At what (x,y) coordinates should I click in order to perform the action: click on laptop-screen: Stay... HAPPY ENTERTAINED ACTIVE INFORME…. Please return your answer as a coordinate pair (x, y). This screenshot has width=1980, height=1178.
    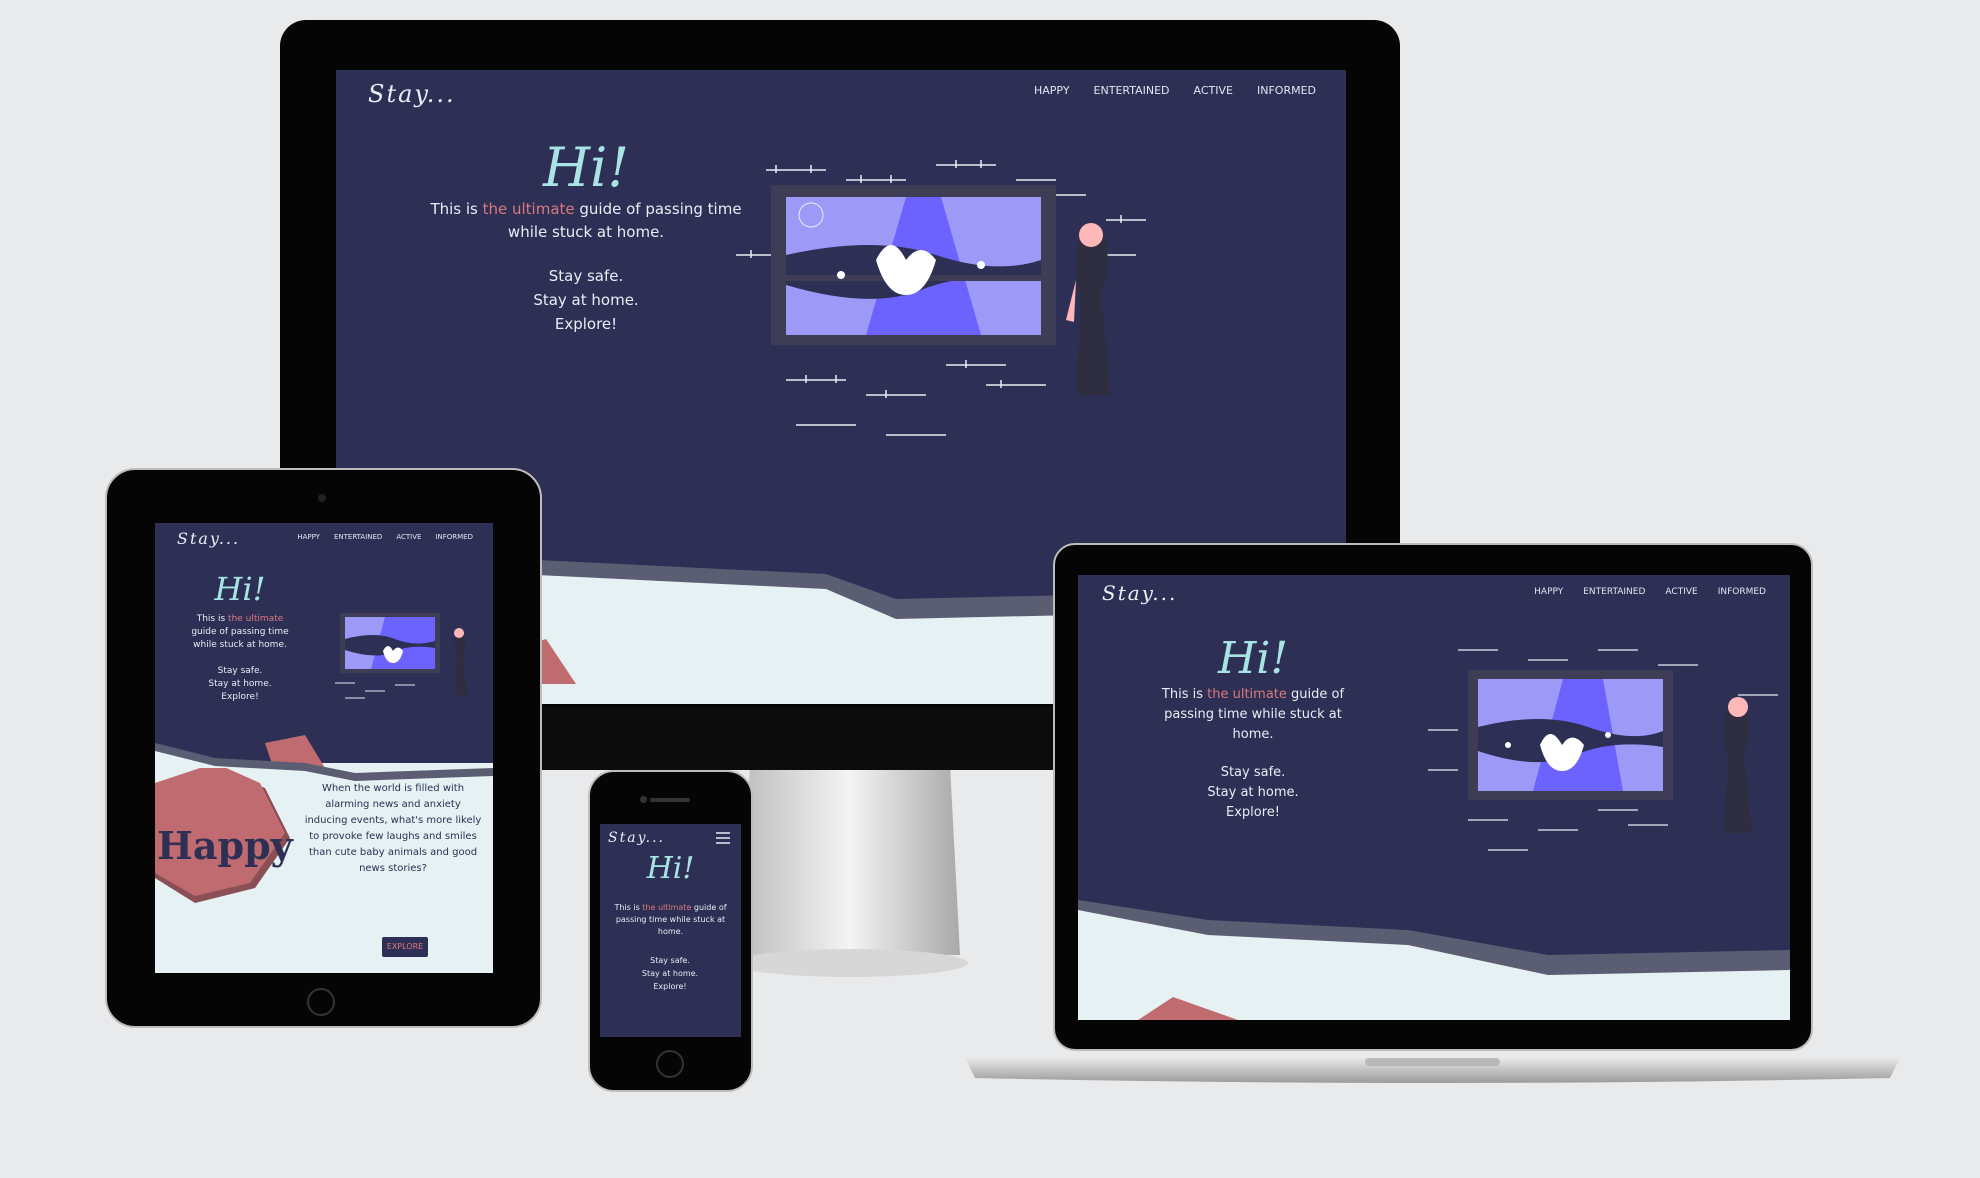
    Looking at the image, I should click on (1434, 797).